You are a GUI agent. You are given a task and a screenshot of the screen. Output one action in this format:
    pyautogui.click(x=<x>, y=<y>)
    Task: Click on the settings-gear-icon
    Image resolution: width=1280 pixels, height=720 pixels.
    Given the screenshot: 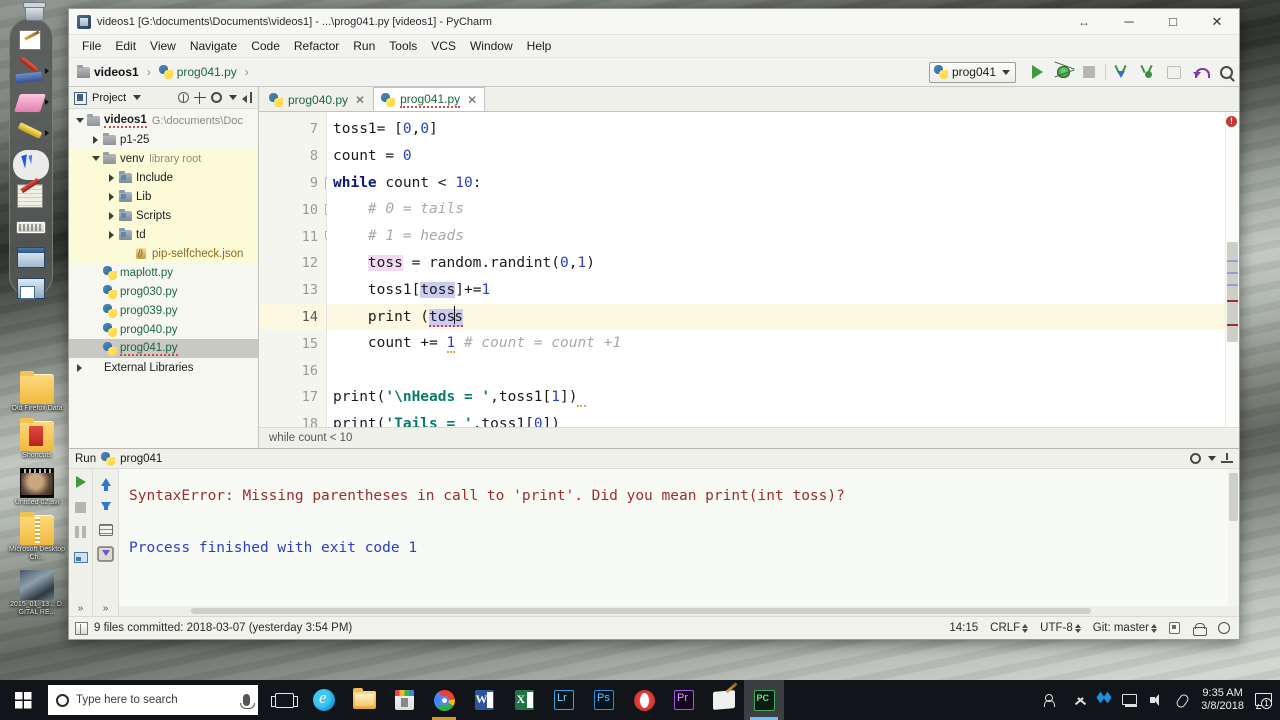 What is the action you would take?
    pyautogui.click(x=1195, y=458)
    